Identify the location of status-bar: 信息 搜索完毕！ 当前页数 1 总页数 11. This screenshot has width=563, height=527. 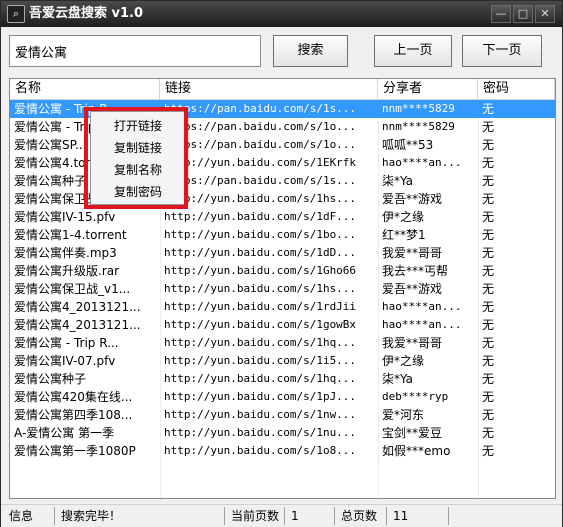
(281, 515).